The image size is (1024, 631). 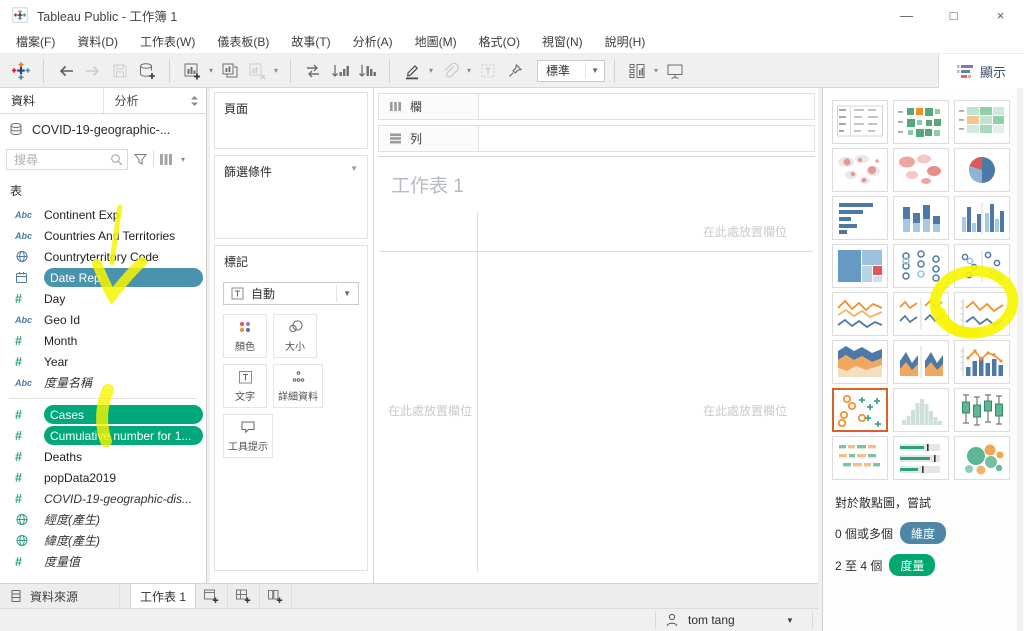 I want to click on attach-button, so click(x=450, y=71).